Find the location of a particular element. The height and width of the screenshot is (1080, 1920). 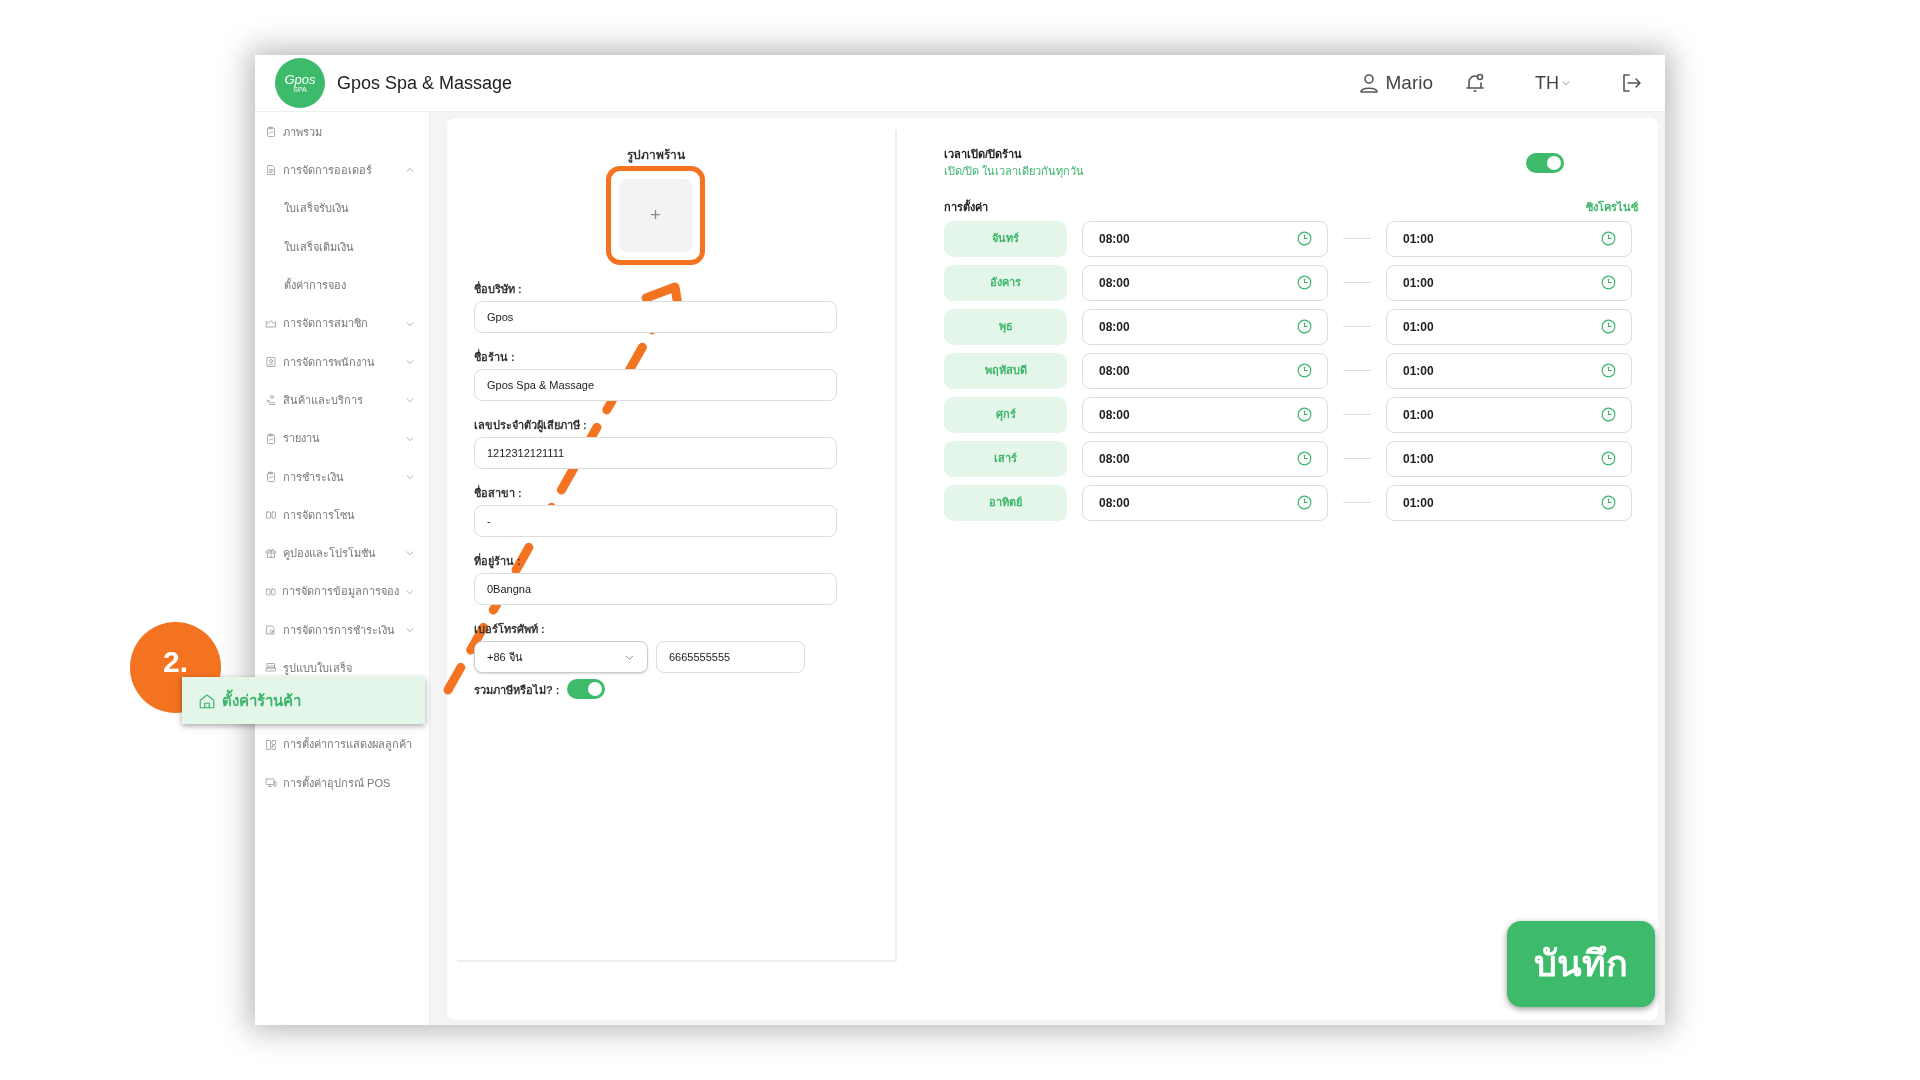

sidebar-subitem: ตั้งค่าการจอง is located at coordinates (342, 285).